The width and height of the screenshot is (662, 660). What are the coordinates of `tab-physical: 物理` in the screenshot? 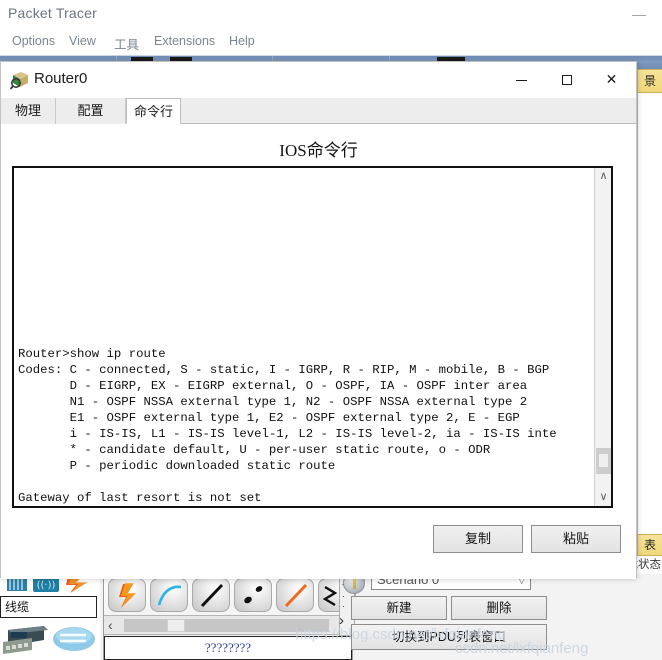 It's located at (28, 111).